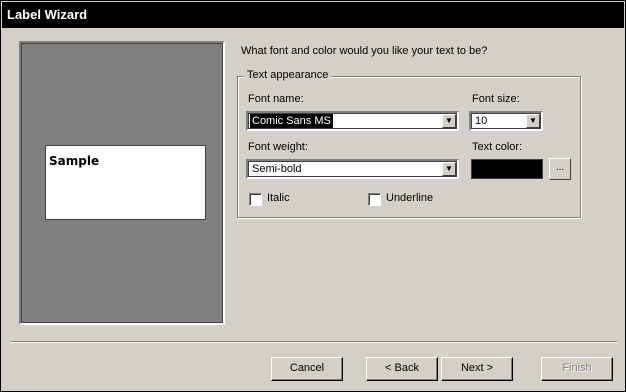  I want to click on italic-label: Italic, so click(278, 198).